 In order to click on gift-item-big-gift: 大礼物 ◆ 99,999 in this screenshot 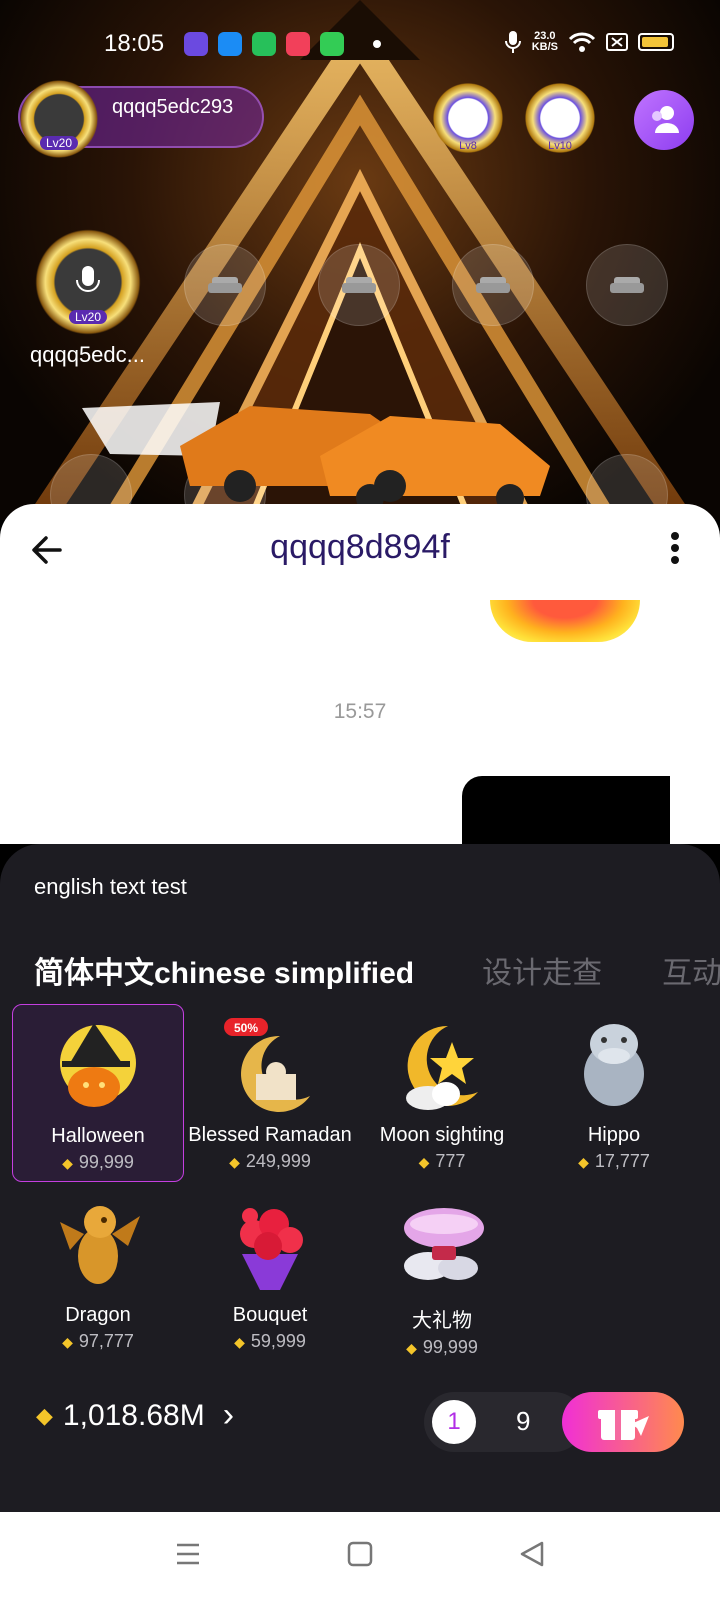, I will do `click(442, 1273)`.